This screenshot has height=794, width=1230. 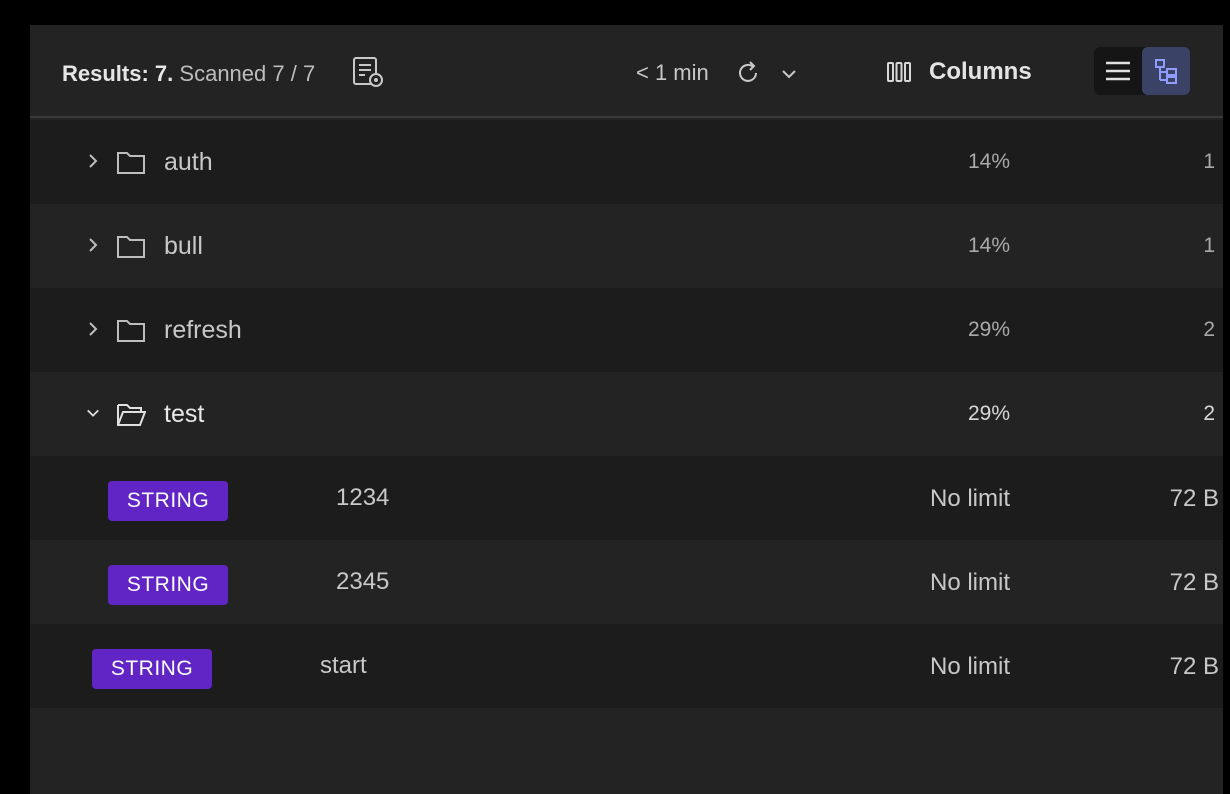 What do you see at coordinates (105, 73) in the screenshot?
I see `results-label: Results:` at bounding box center [105, 73].